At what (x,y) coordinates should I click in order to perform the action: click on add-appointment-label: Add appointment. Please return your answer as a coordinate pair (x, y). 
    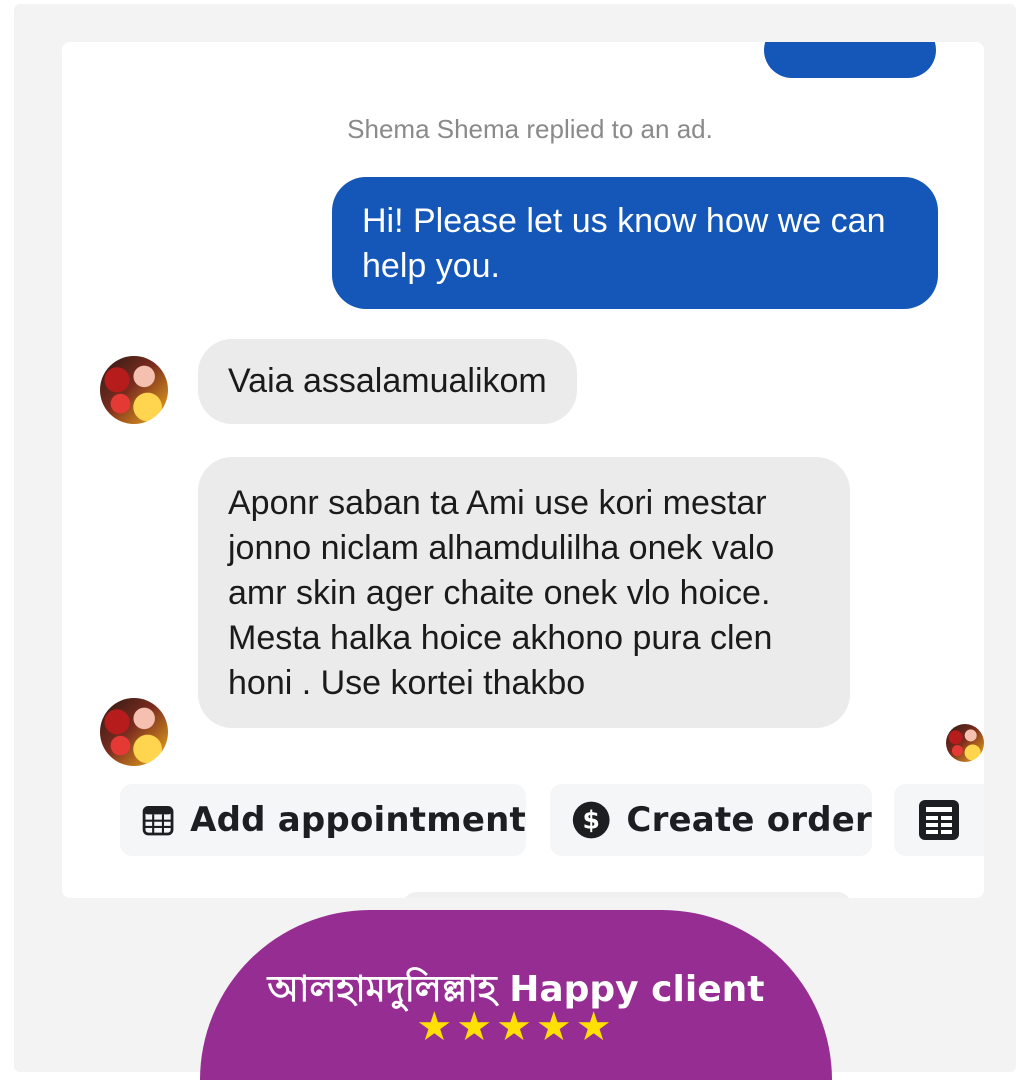
    Looking at the image, I should click on (358, 820).